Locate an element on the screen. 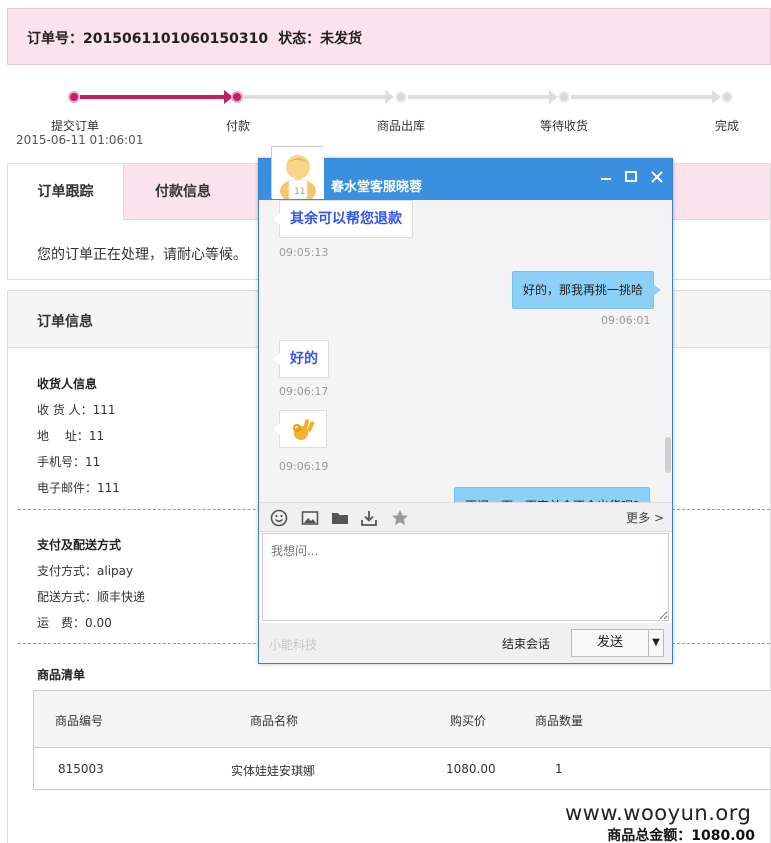 This screenshot has height=843, width=771. payment-method: 支付方式：alipay is located at coordinates (85, 571).